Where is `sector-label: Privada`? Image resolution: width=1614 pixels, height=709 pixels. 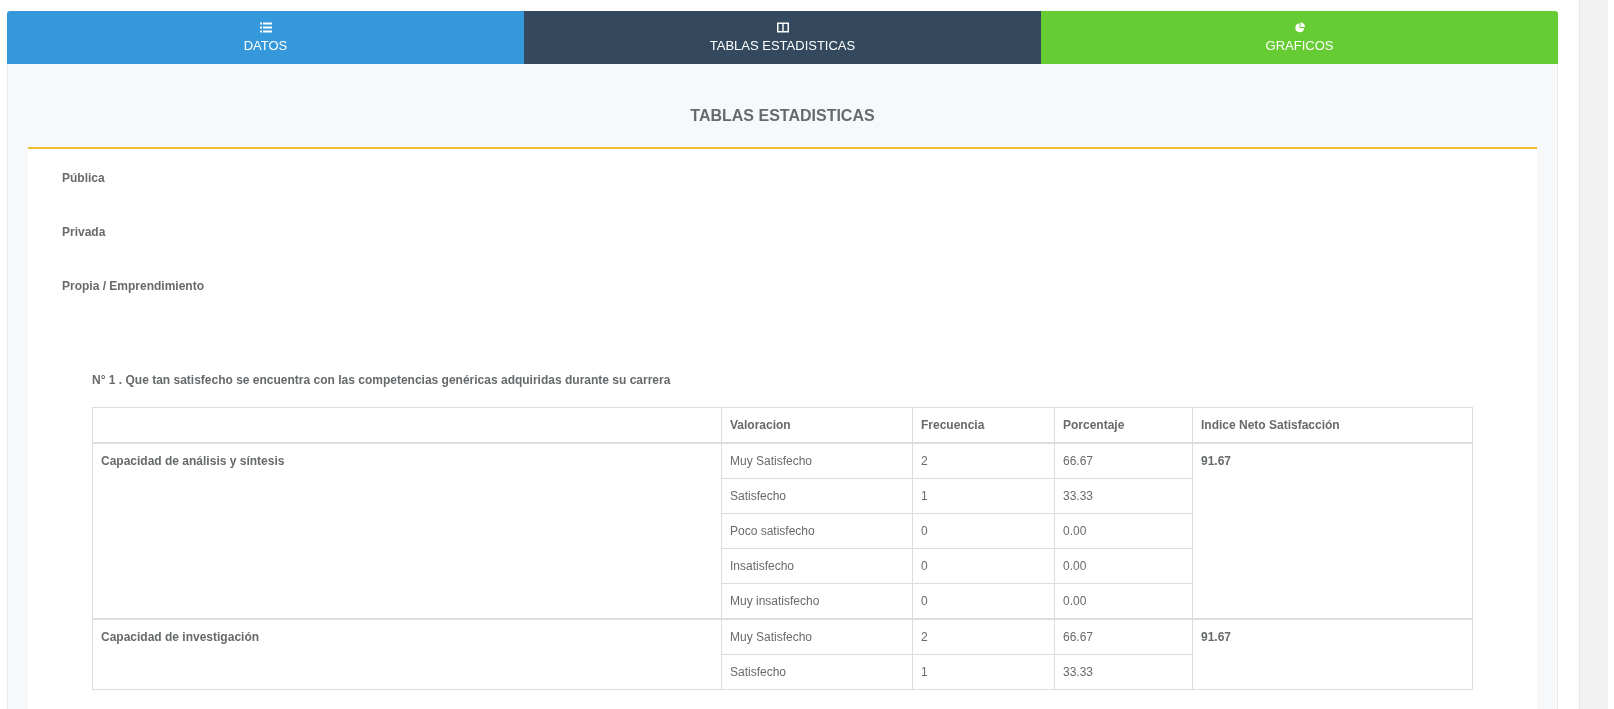
sector-label: Privada is located at coordinates (84, 233).